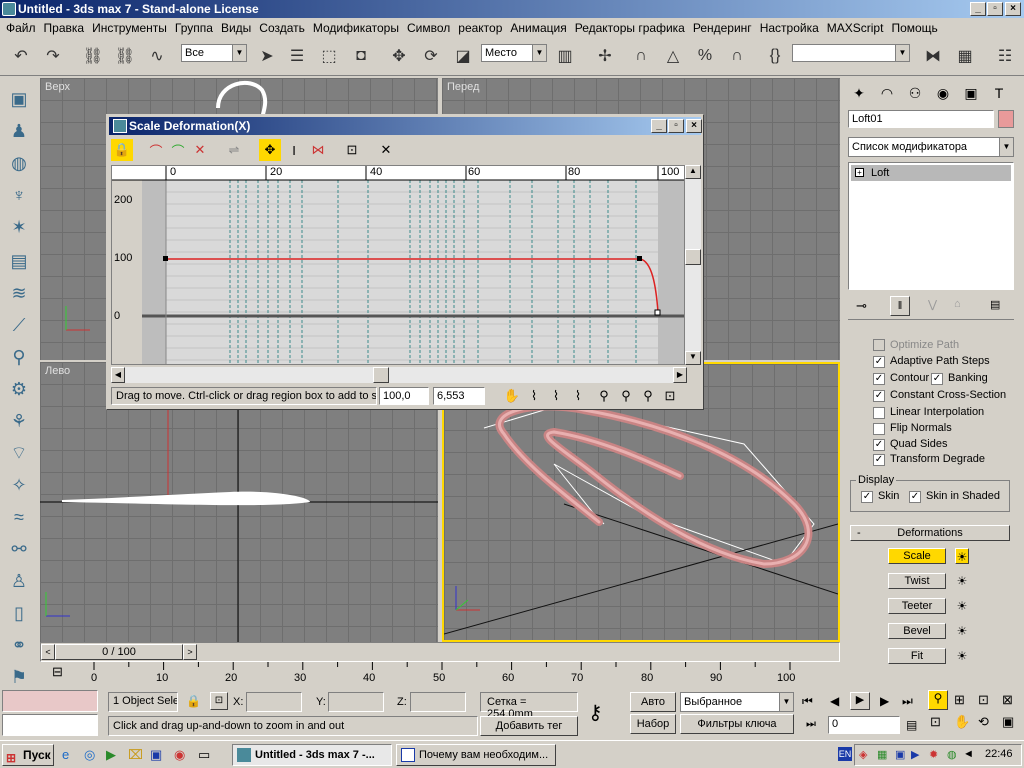 Image resolution: width=1024 pixels, height=768 pixels. Describe the element at coordinates (930, 533) in the screenshot. I see `deformations-rollout-header: - Deformations` at that location.